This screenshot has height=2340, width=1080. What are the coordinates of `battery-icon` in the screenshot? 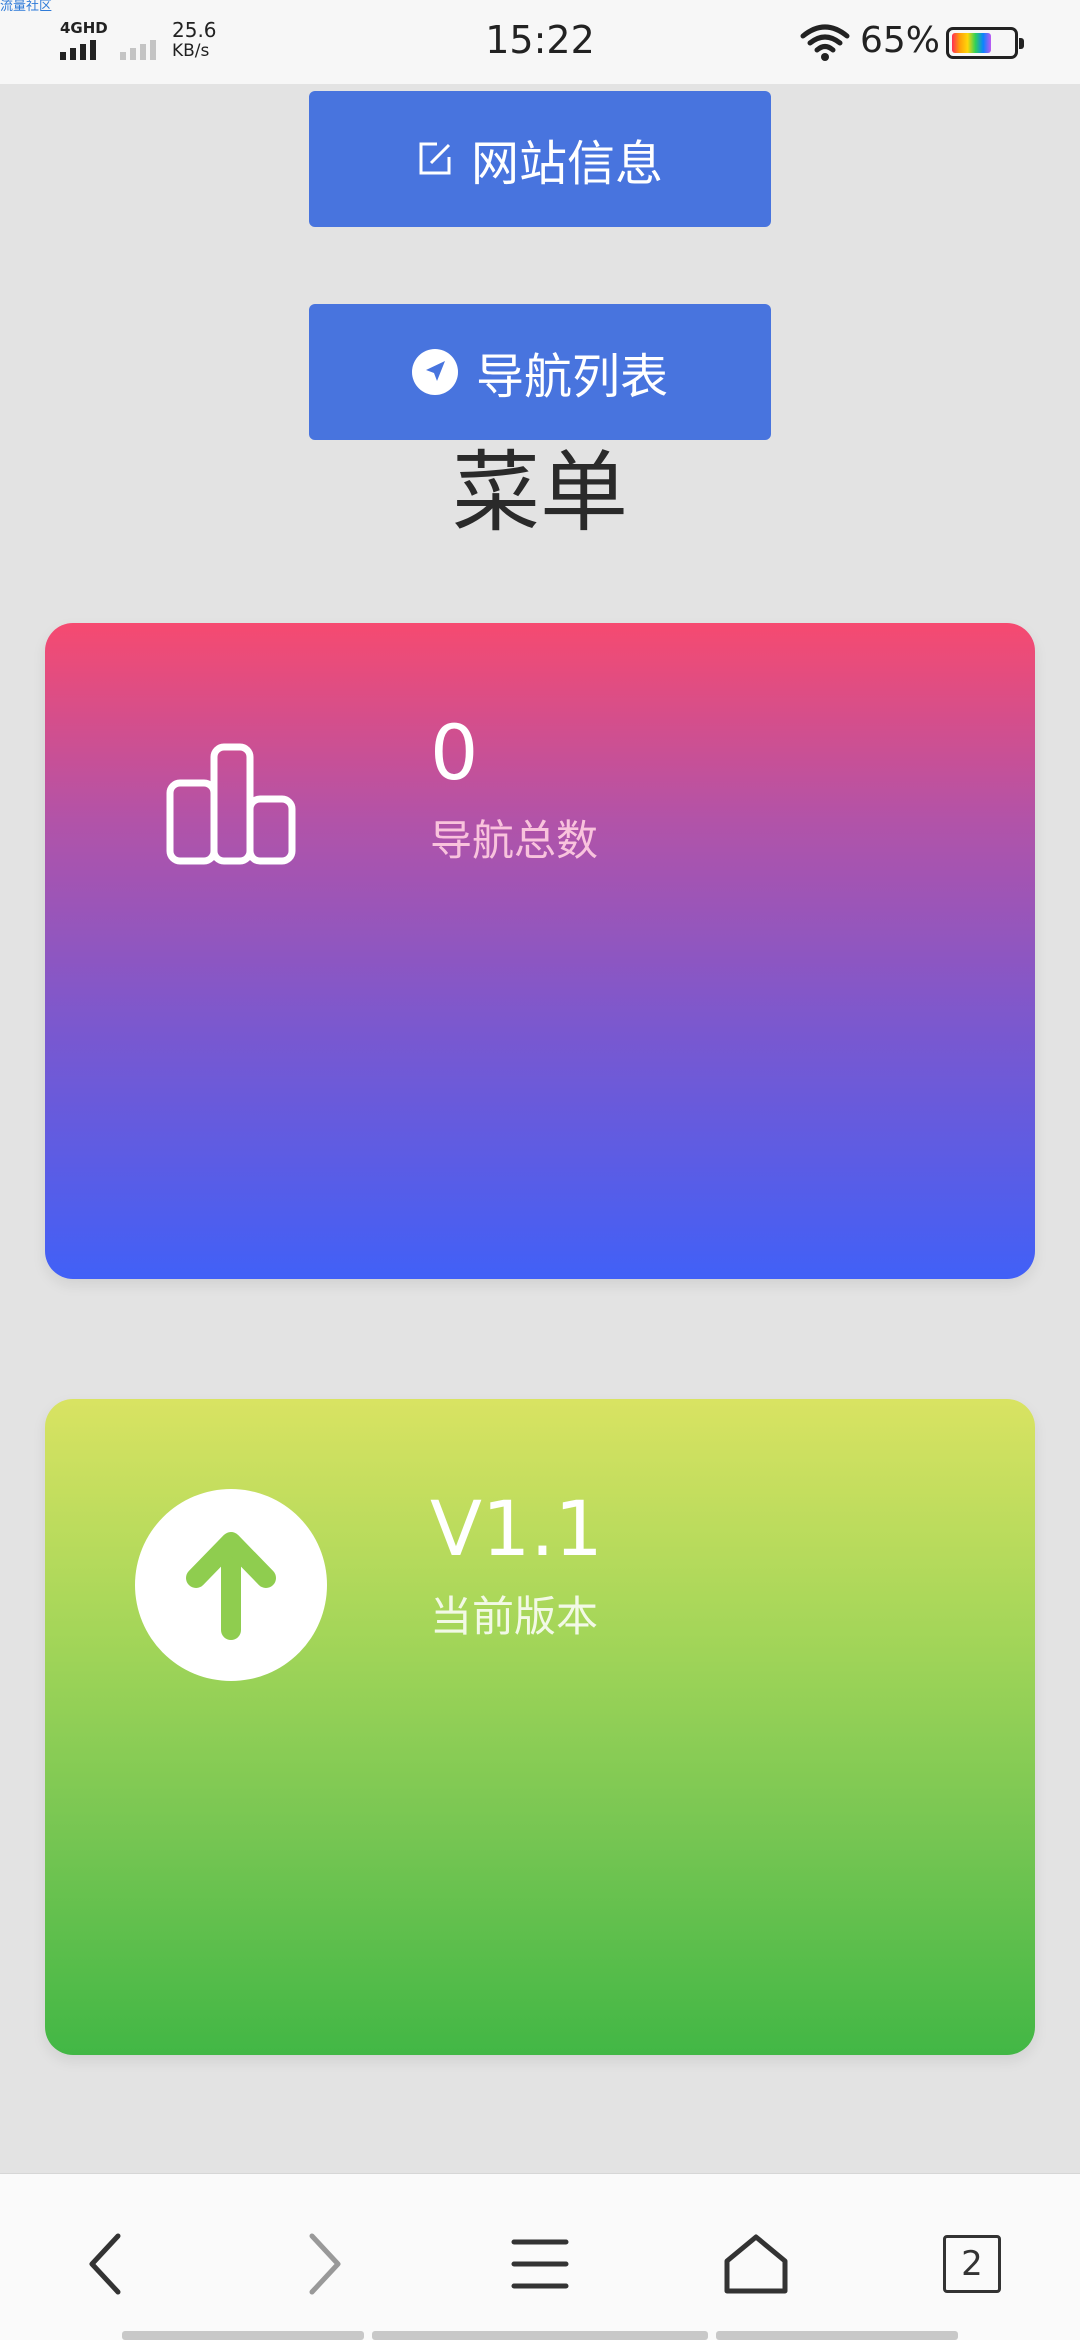 It's located at (985, 43).